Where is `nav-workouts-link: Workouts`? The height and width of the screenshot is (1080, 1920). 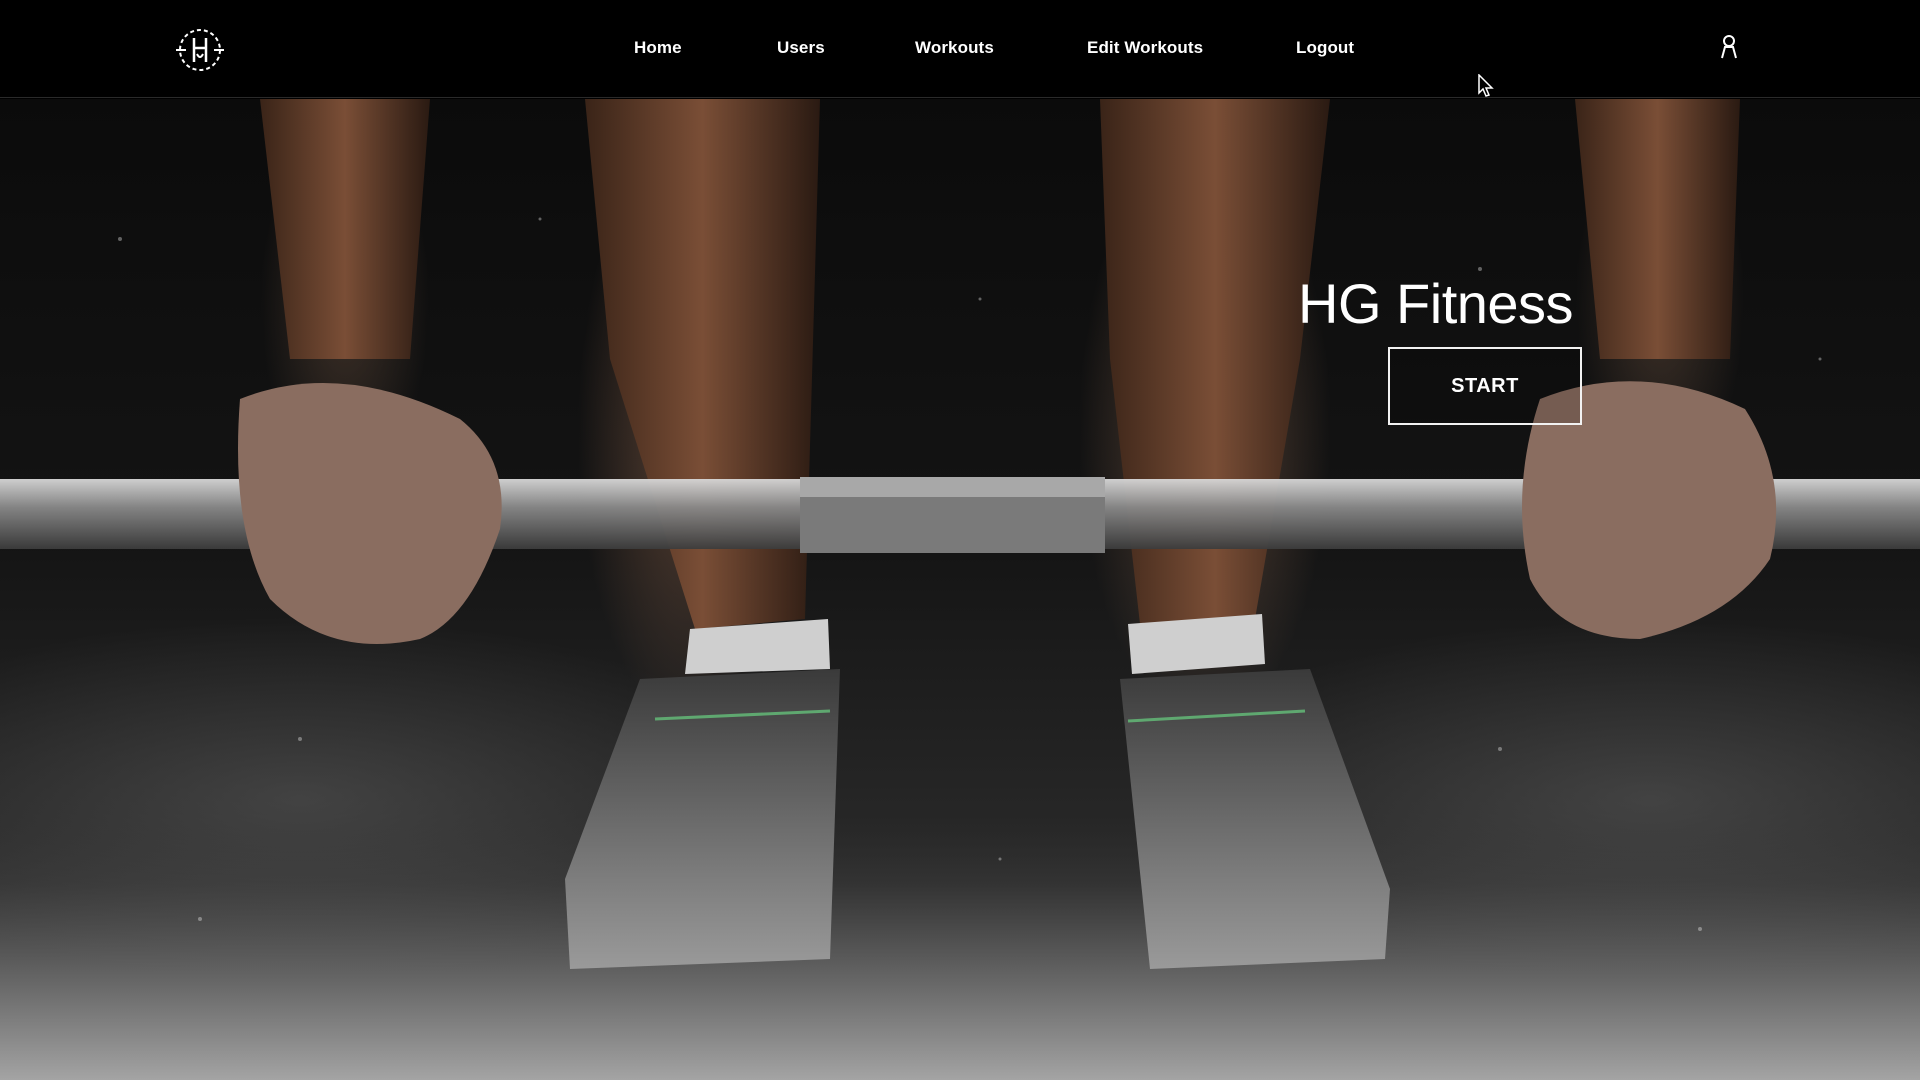
nav-workouts-link: Workouts is located at coordinates (954, 48).